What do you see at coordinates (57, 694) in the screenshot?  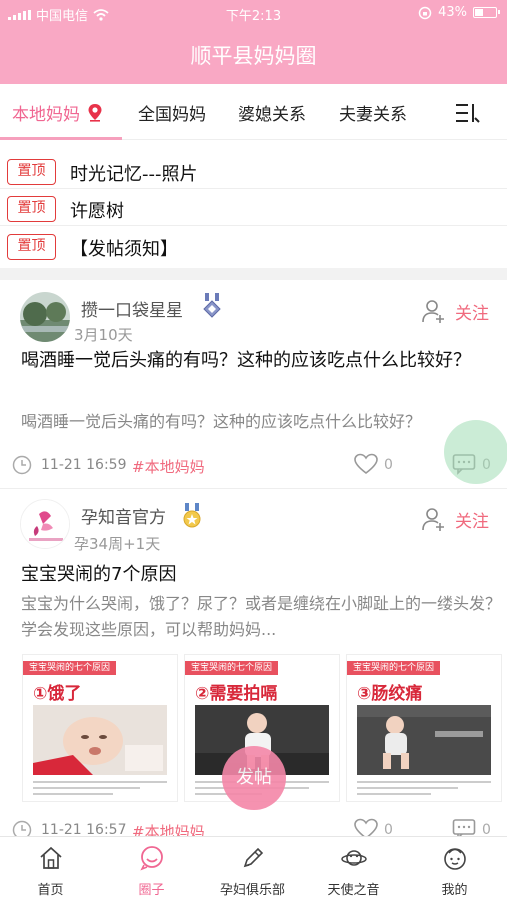 I see `image-heading: ①饿了` at bounding box center [57, 694].